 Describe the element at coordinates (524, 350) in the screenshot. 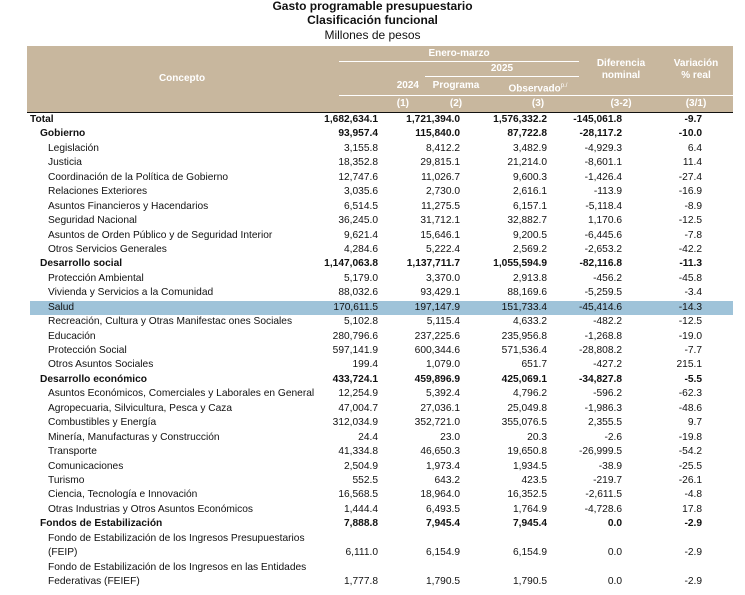

I see `cell-col-observado: 571,536.4` at that location.